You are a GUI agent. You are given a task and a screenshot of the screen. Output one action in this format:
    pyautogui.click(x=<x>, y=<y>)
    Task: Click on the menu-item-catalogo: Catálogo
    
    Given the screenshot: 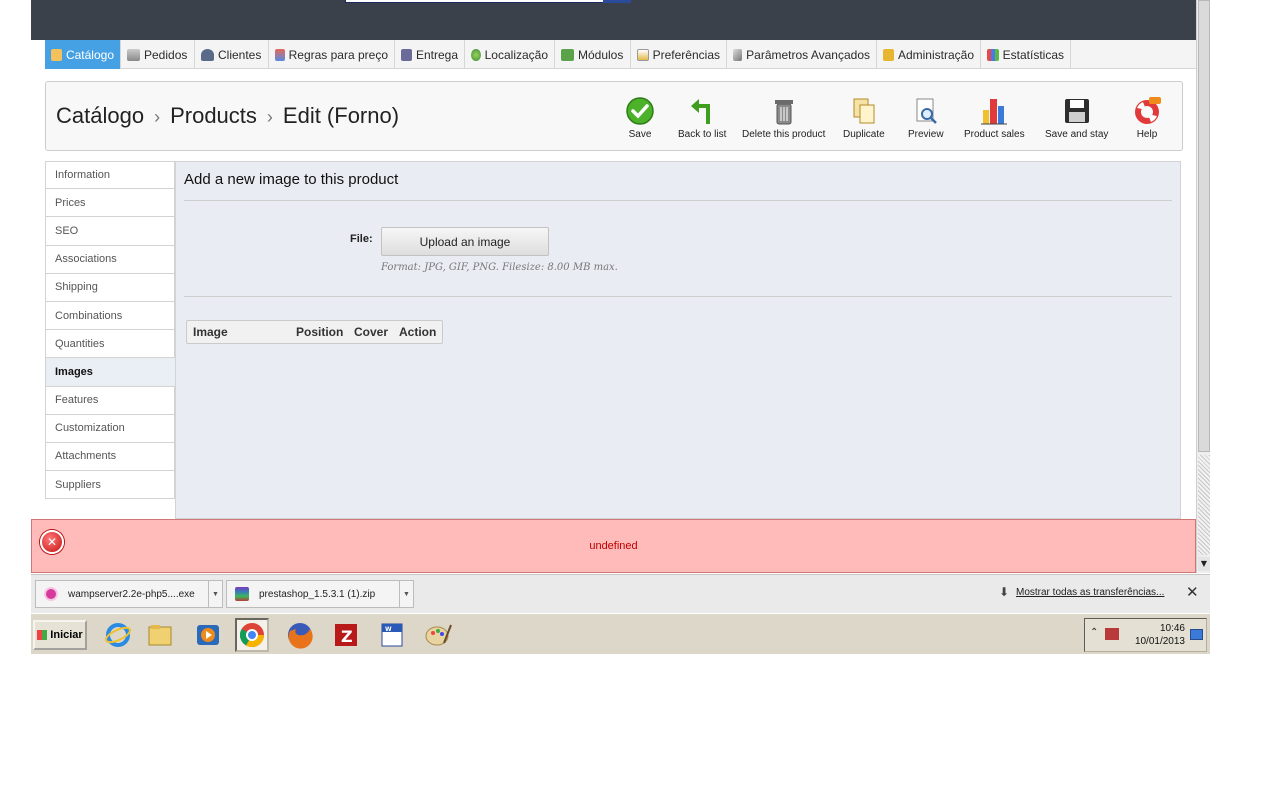 What is the action you would take?
    pyautogui.click(x=83, y=54)
    